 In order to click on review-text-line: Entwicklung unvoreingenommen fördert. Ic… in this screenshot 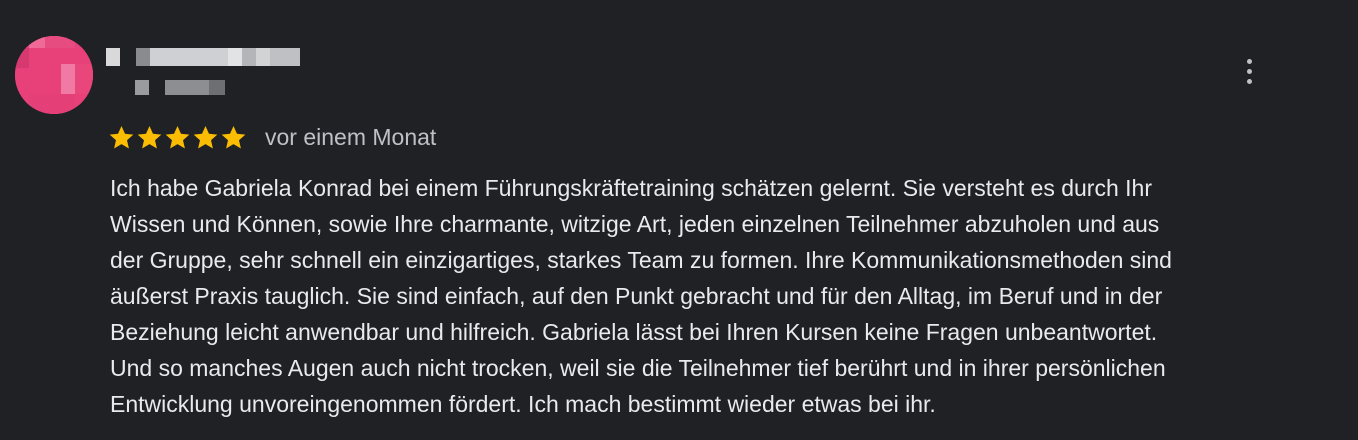, I will do `click(523, 404)`.